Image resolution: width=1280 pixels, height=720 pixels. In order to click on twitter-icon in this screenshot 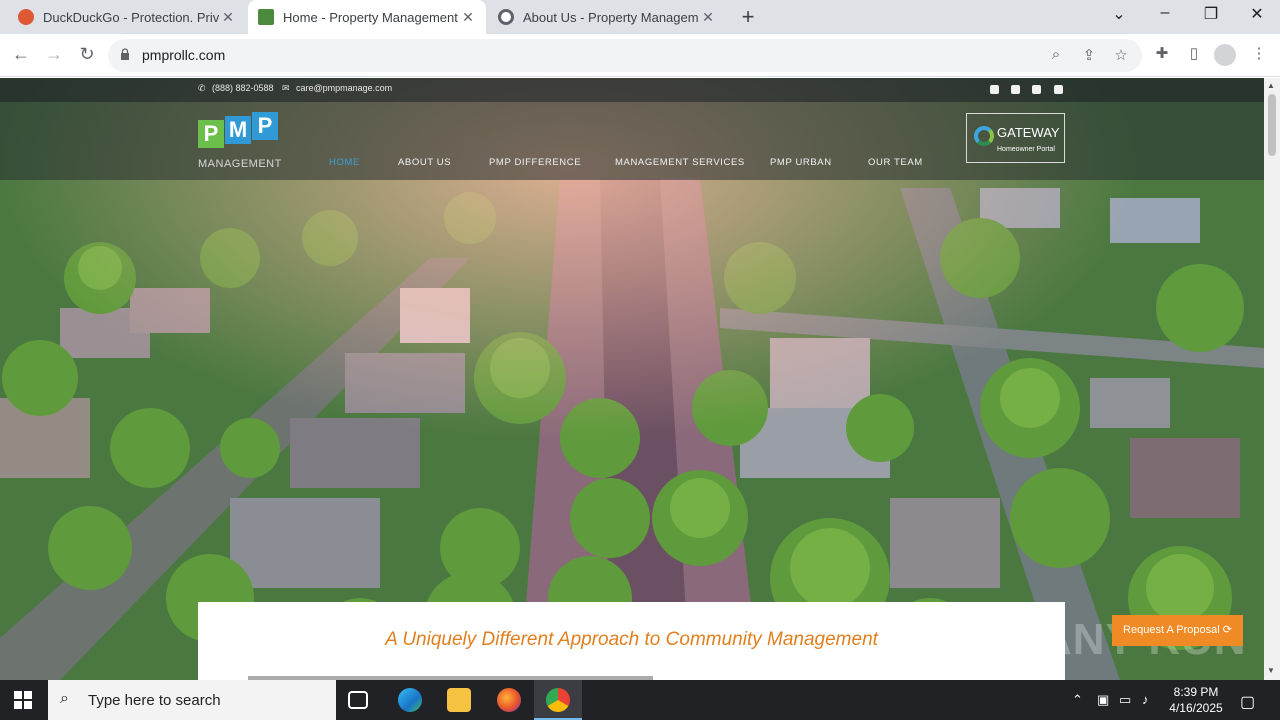, I will do `click(994, 89)`.